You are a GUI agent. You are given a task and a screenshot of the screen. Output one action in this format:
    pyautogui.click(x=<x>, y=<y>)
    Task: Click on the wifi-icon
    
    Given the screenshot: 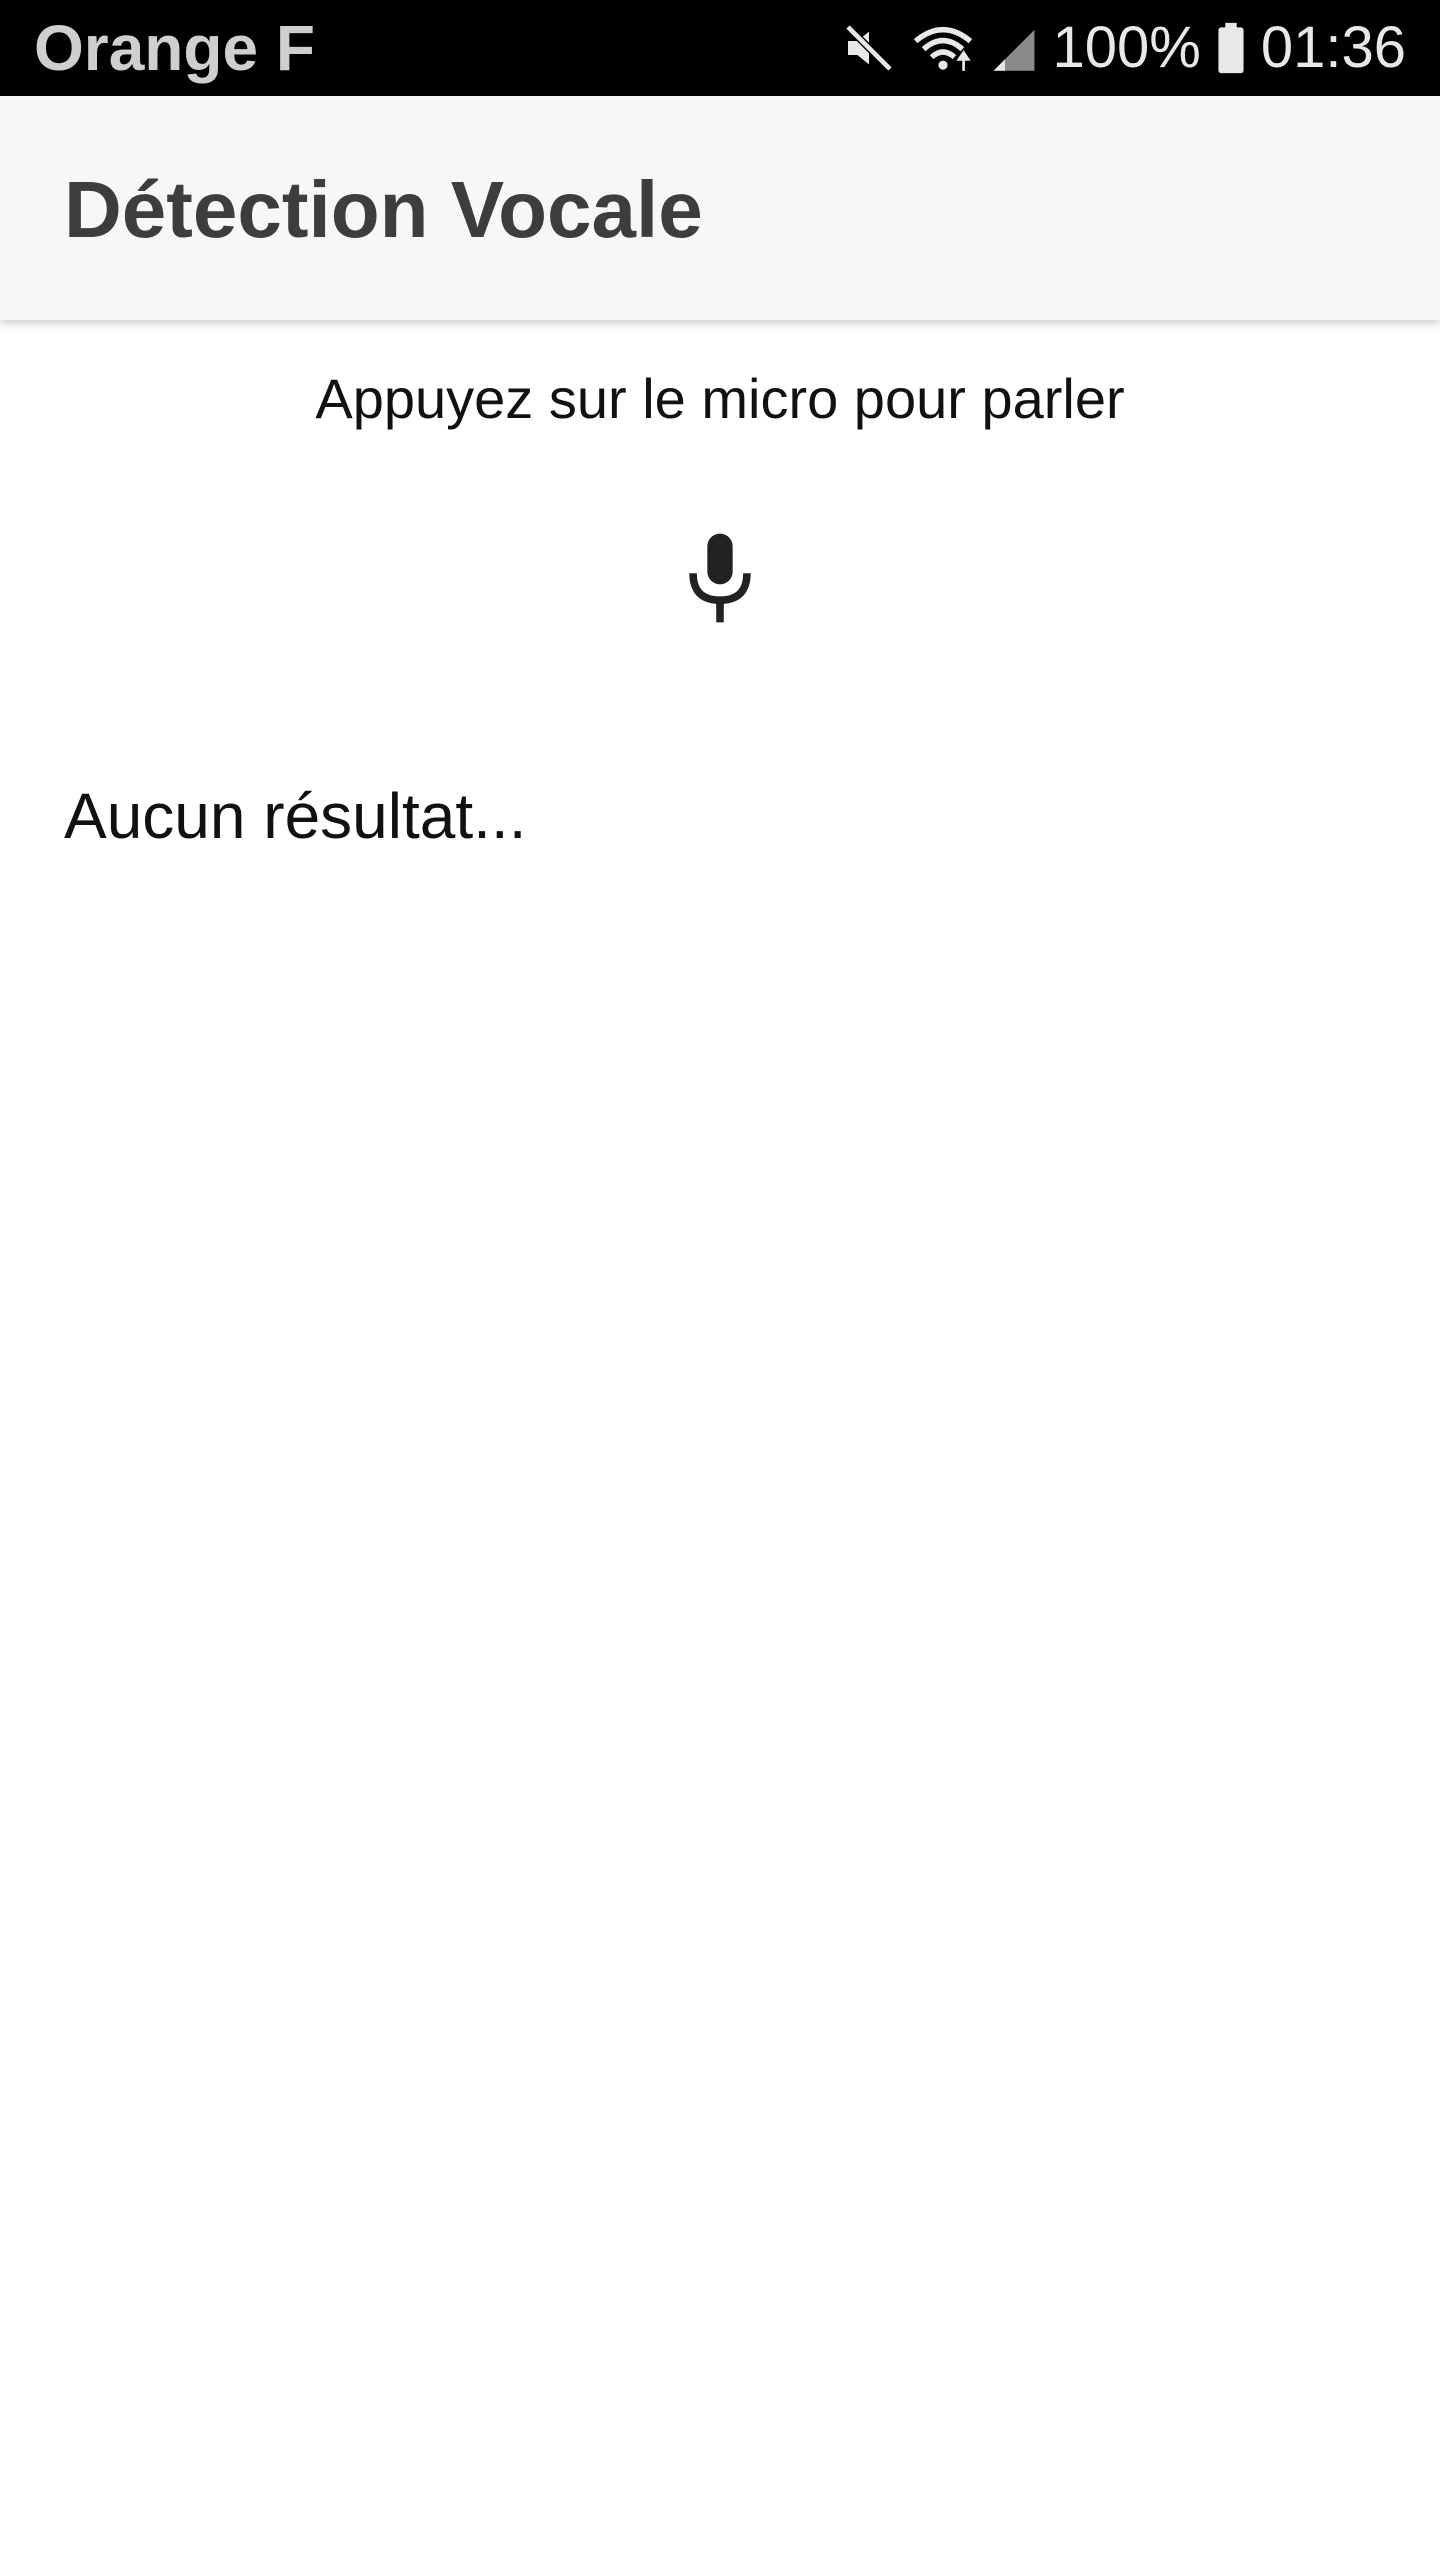 What is the action you would take?
    pyautogui.click(x=943, y=48)
    